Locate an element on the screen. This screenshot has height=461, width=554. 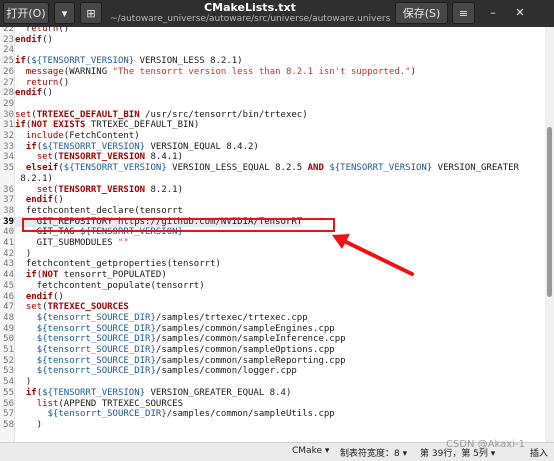
code-line: 44 if(NOT tensorrt_POPULATED) is located at coordinates (272, 275).